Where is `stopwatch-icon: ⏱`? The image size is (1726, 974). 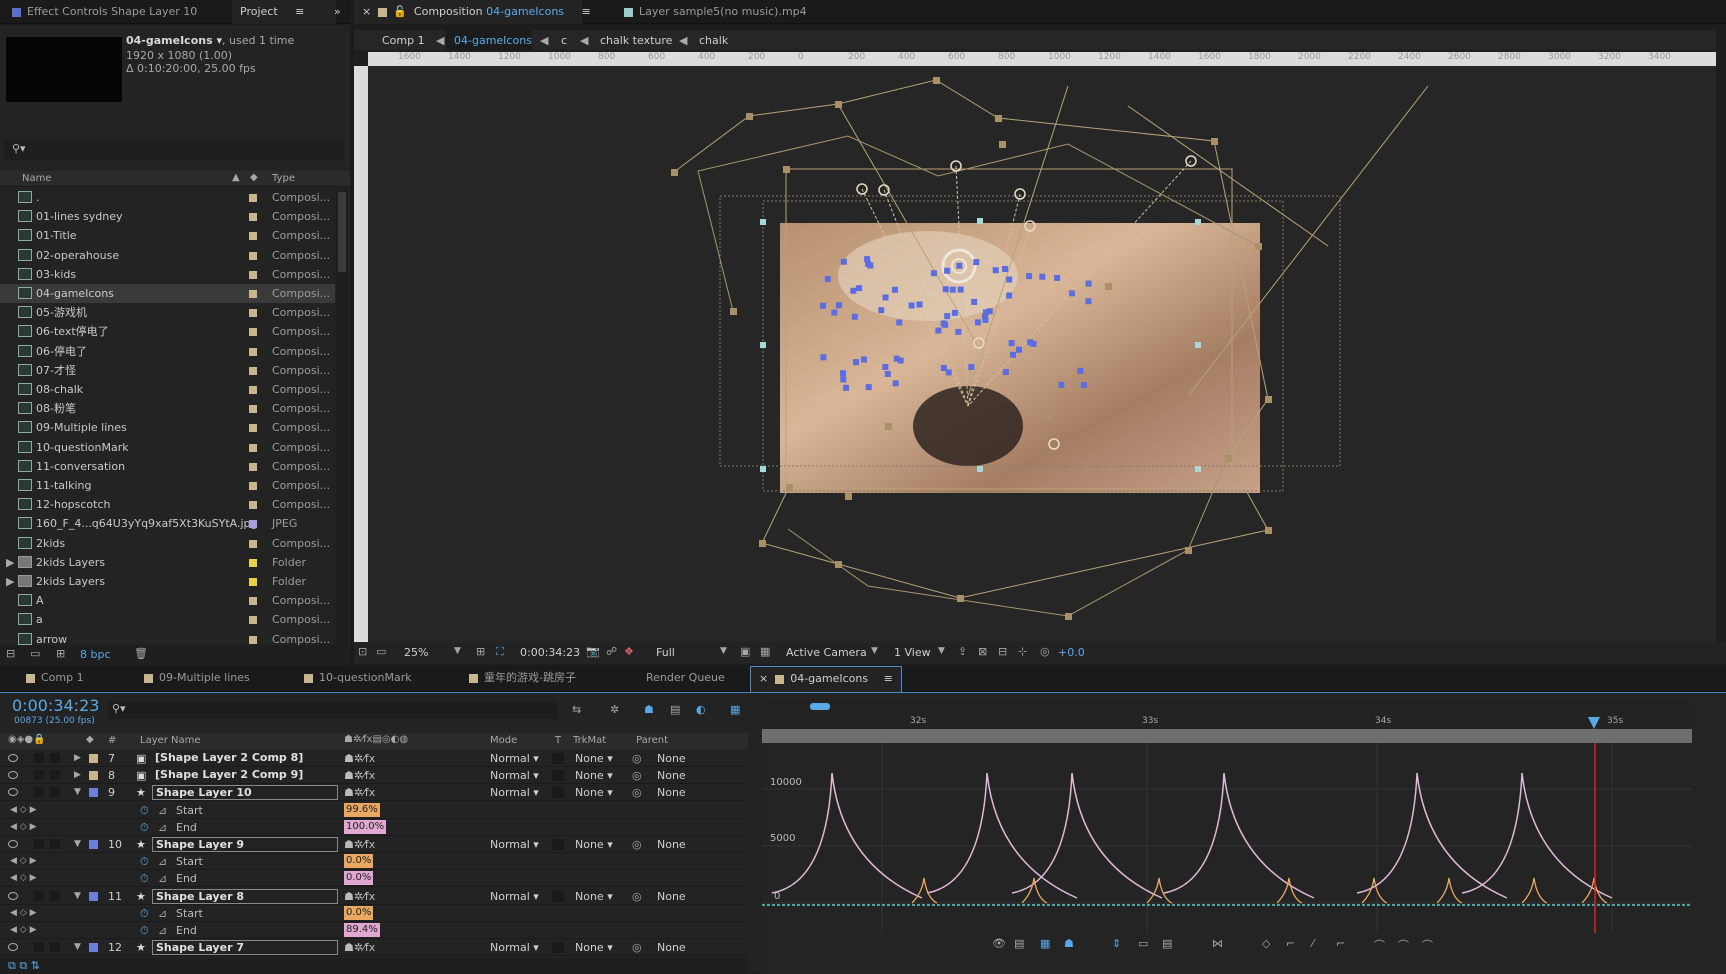 stopwatch-icon: ⏱ is located at coordinates (144, 930).